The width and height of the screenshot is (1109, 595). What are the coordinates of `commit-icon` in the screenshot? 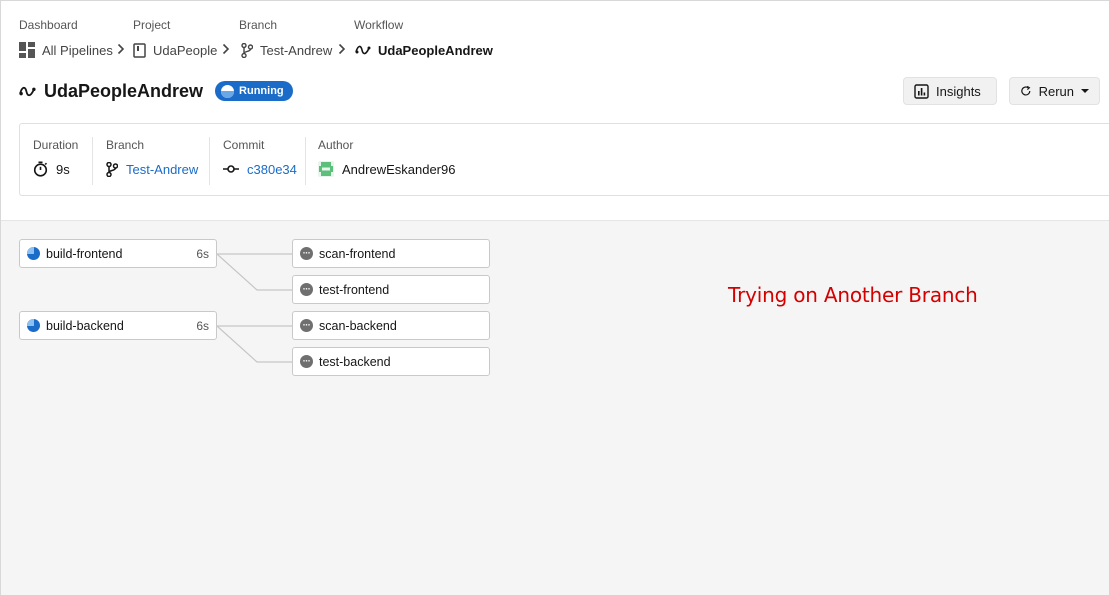 It's located at (231, 169).